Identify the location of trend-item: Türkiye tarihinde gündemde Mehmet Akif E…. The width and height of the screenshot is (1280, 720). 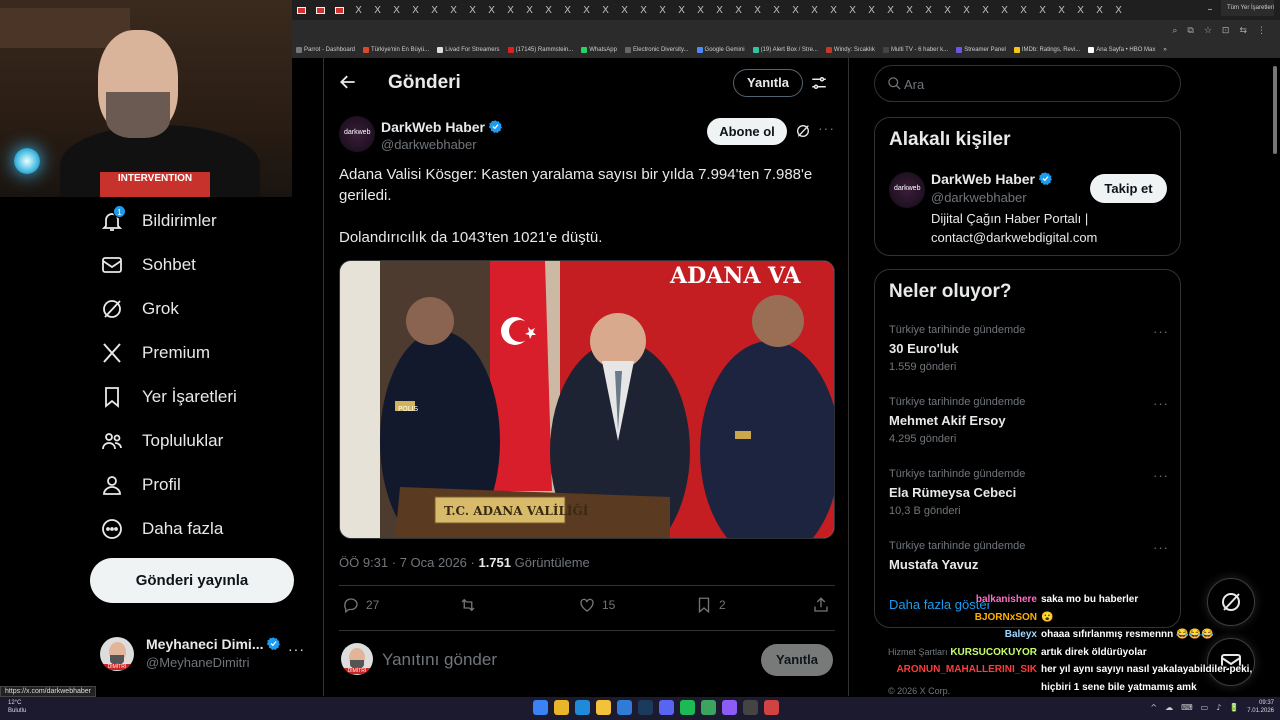
(1029, 420).